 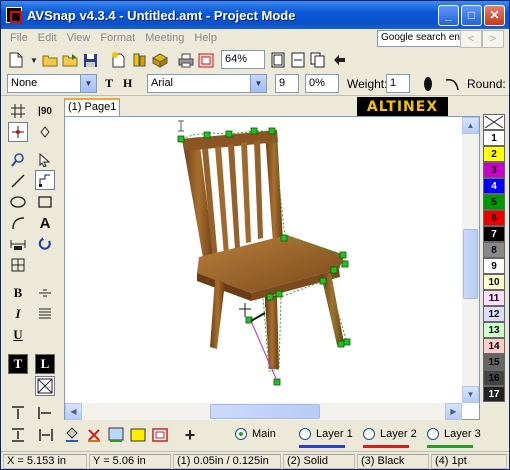 What do you see at coordinates (18, 413) in the screenshot?
I see `align-top-icon` at bounding box center [18, 413].